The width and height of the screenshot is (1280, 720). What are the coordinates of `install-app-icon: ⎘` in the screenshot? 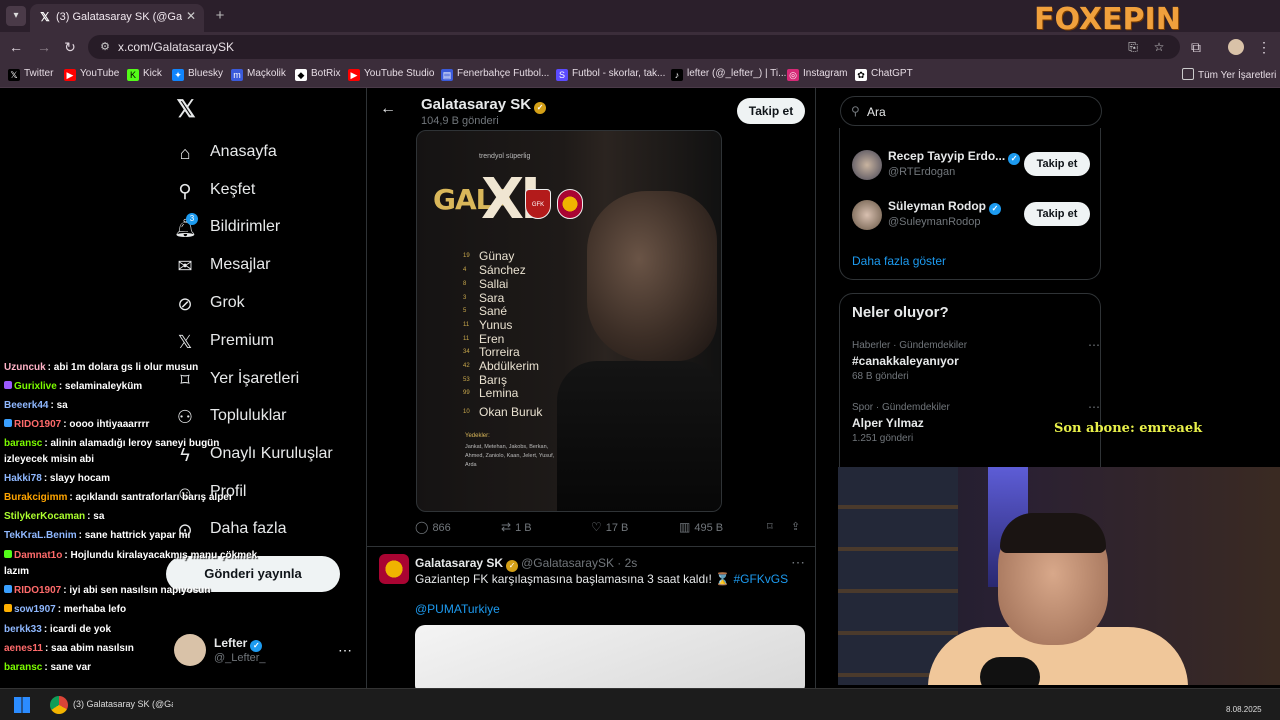 It's located at (1133, 47).